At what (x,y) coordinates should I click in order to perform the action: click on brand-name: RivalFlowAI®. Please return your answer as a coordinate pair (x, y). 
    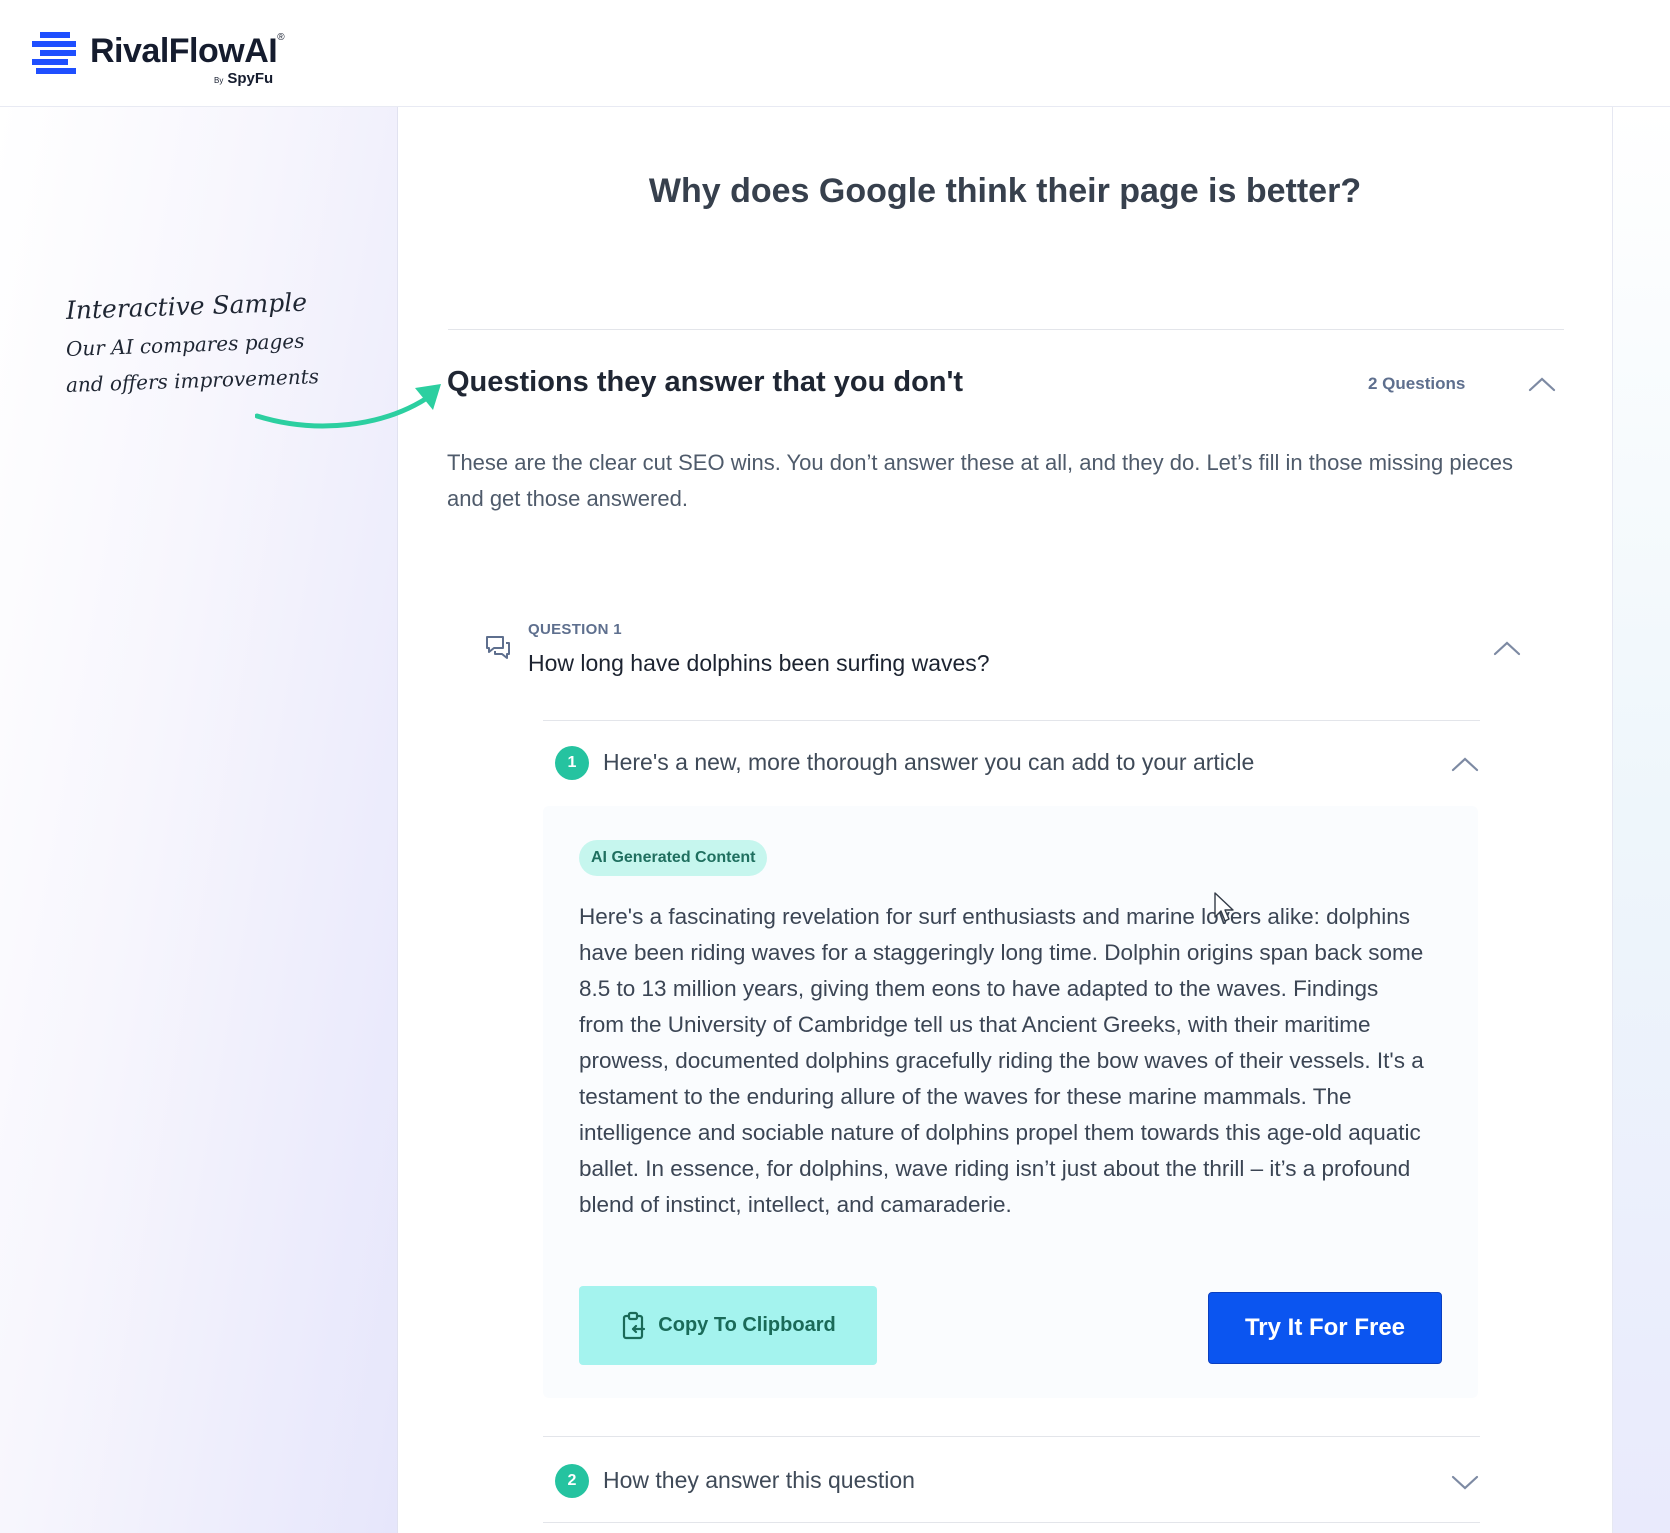
    Looking at the image, I should click on (187, 51).